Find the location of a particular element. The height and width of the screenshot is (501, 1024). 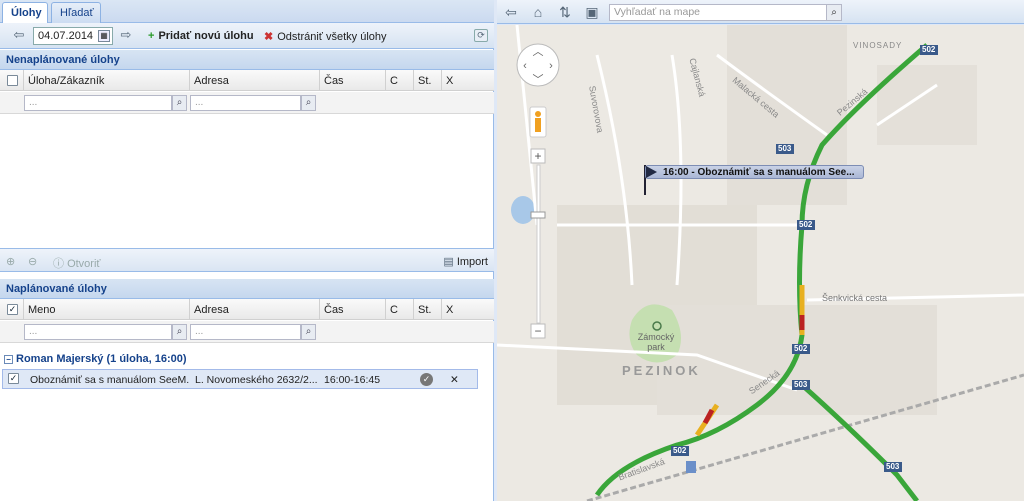

tab-tasks: Úlohy is located at coordinates (25, 13).